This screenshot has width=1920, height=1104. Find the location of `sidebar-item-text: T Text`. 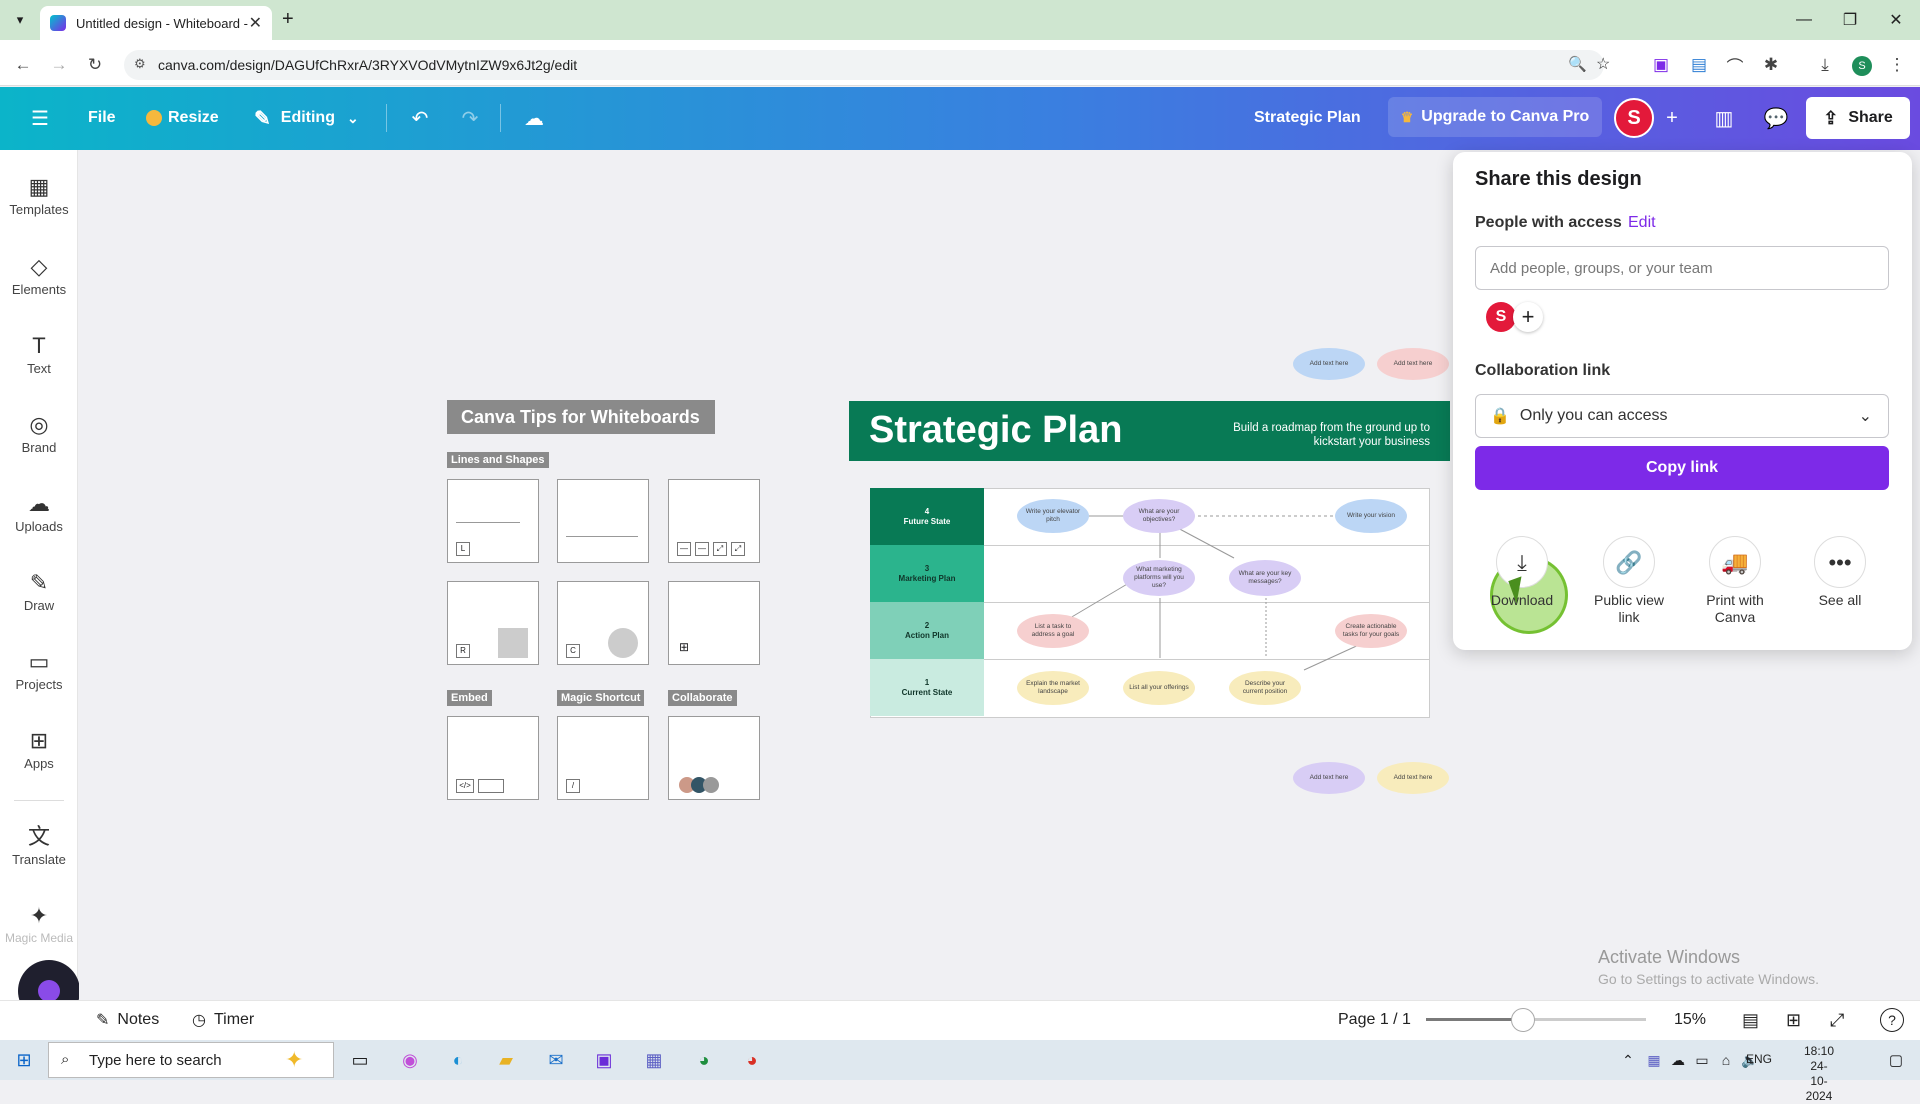

sidebar-item-text: T Text is located at coordinates (39, 353).